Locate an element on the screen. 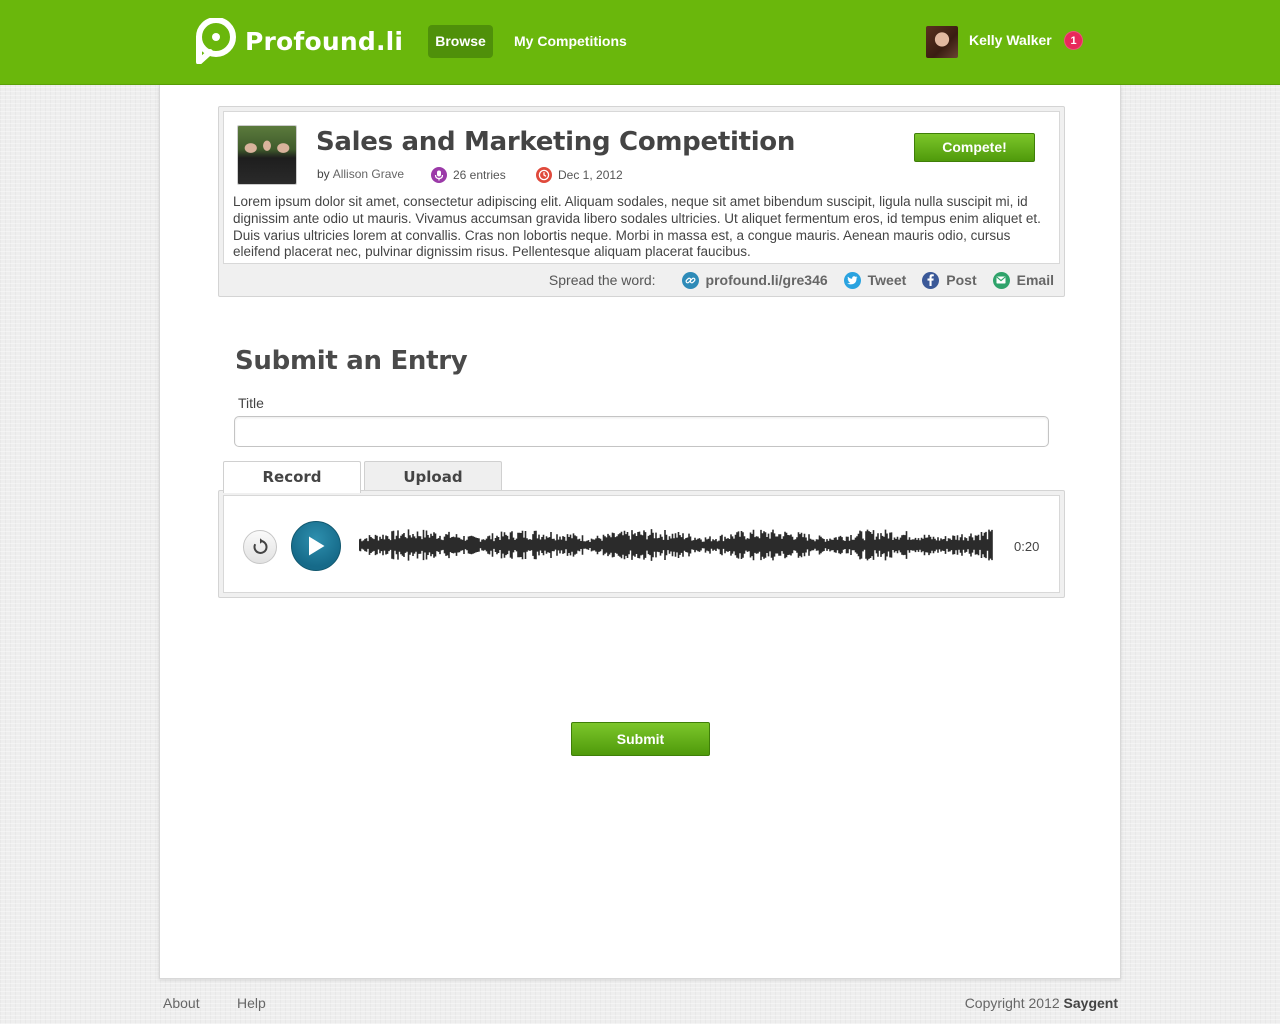 This screenshot has height=1024, width=1280. twitter-icon is located at coordinates (852, 280).